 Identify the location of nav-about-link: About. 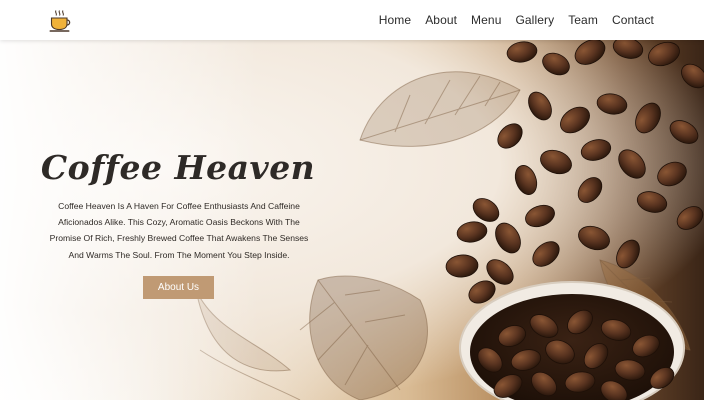
(441, 20).